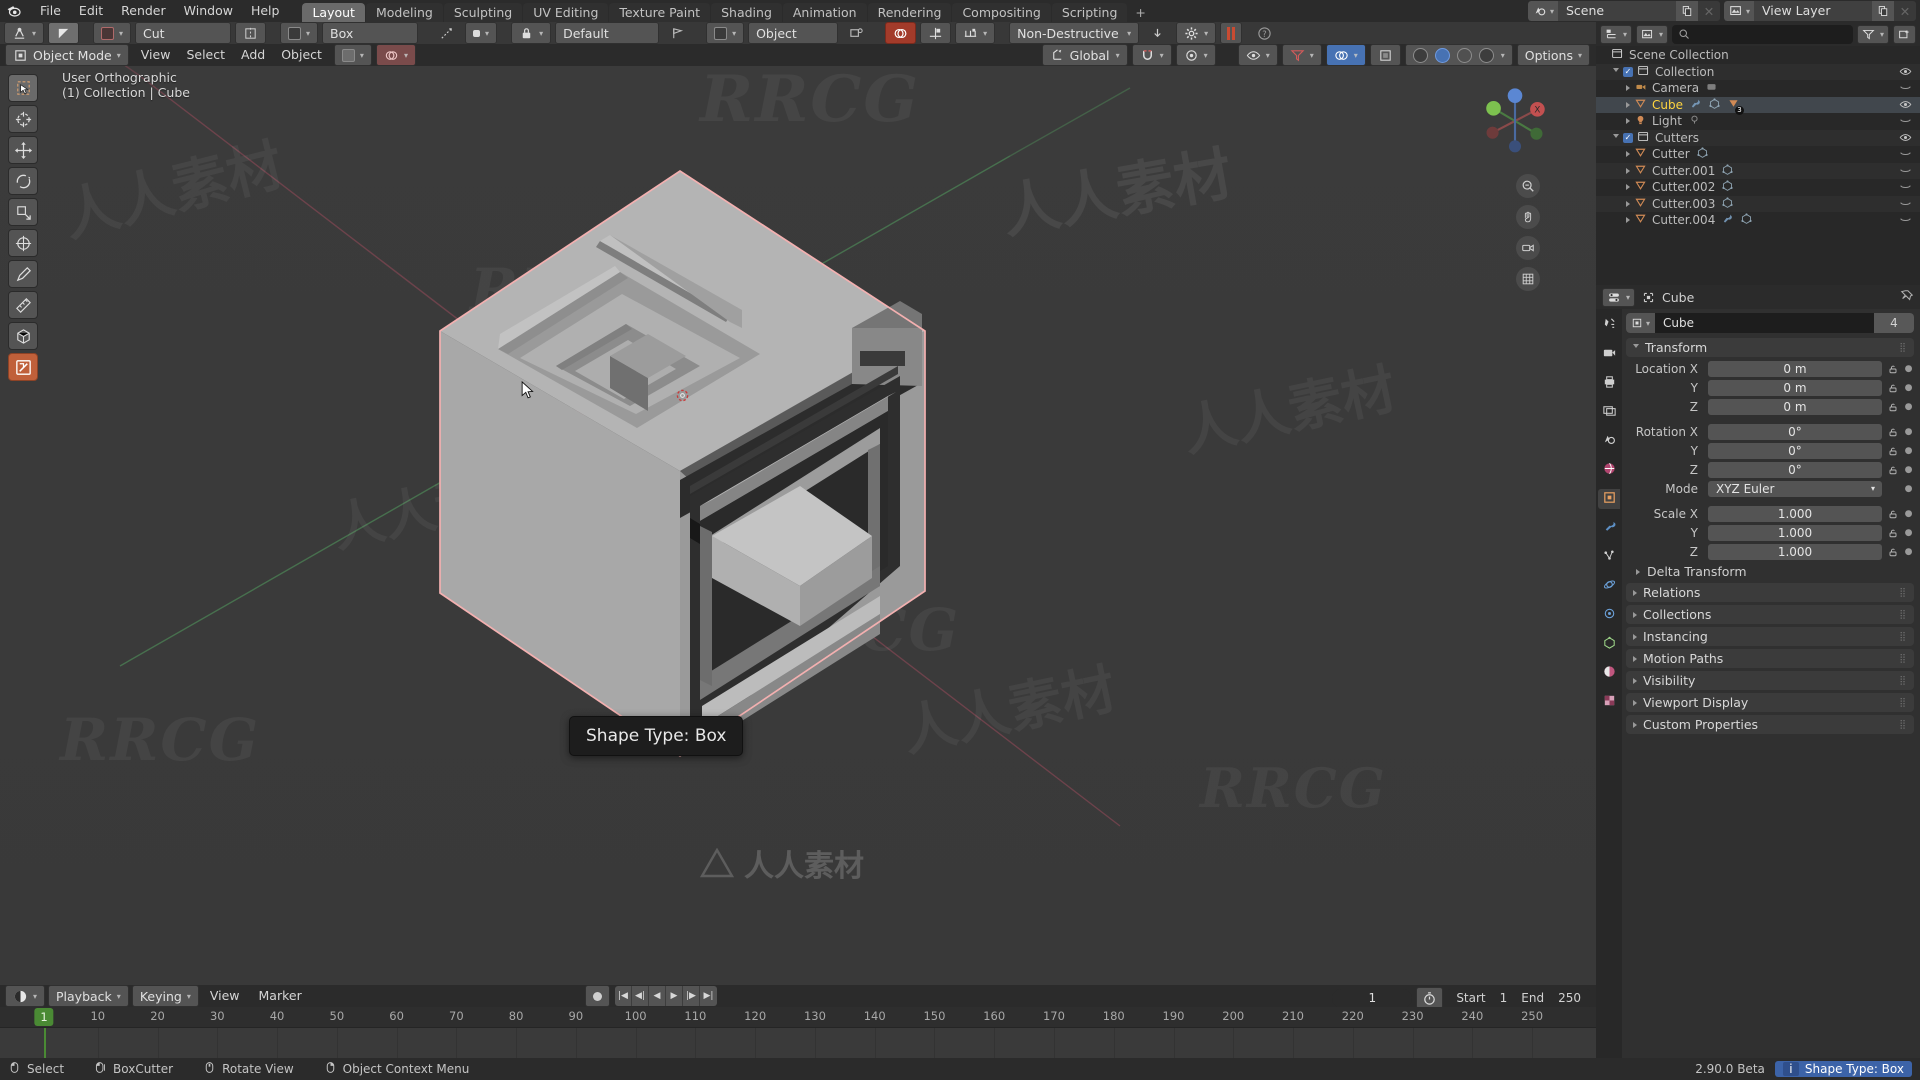 Image resolution: width=1920 pixels, height=1080 pixels. I want to click on shading-wireframe, so click(1420, 55).